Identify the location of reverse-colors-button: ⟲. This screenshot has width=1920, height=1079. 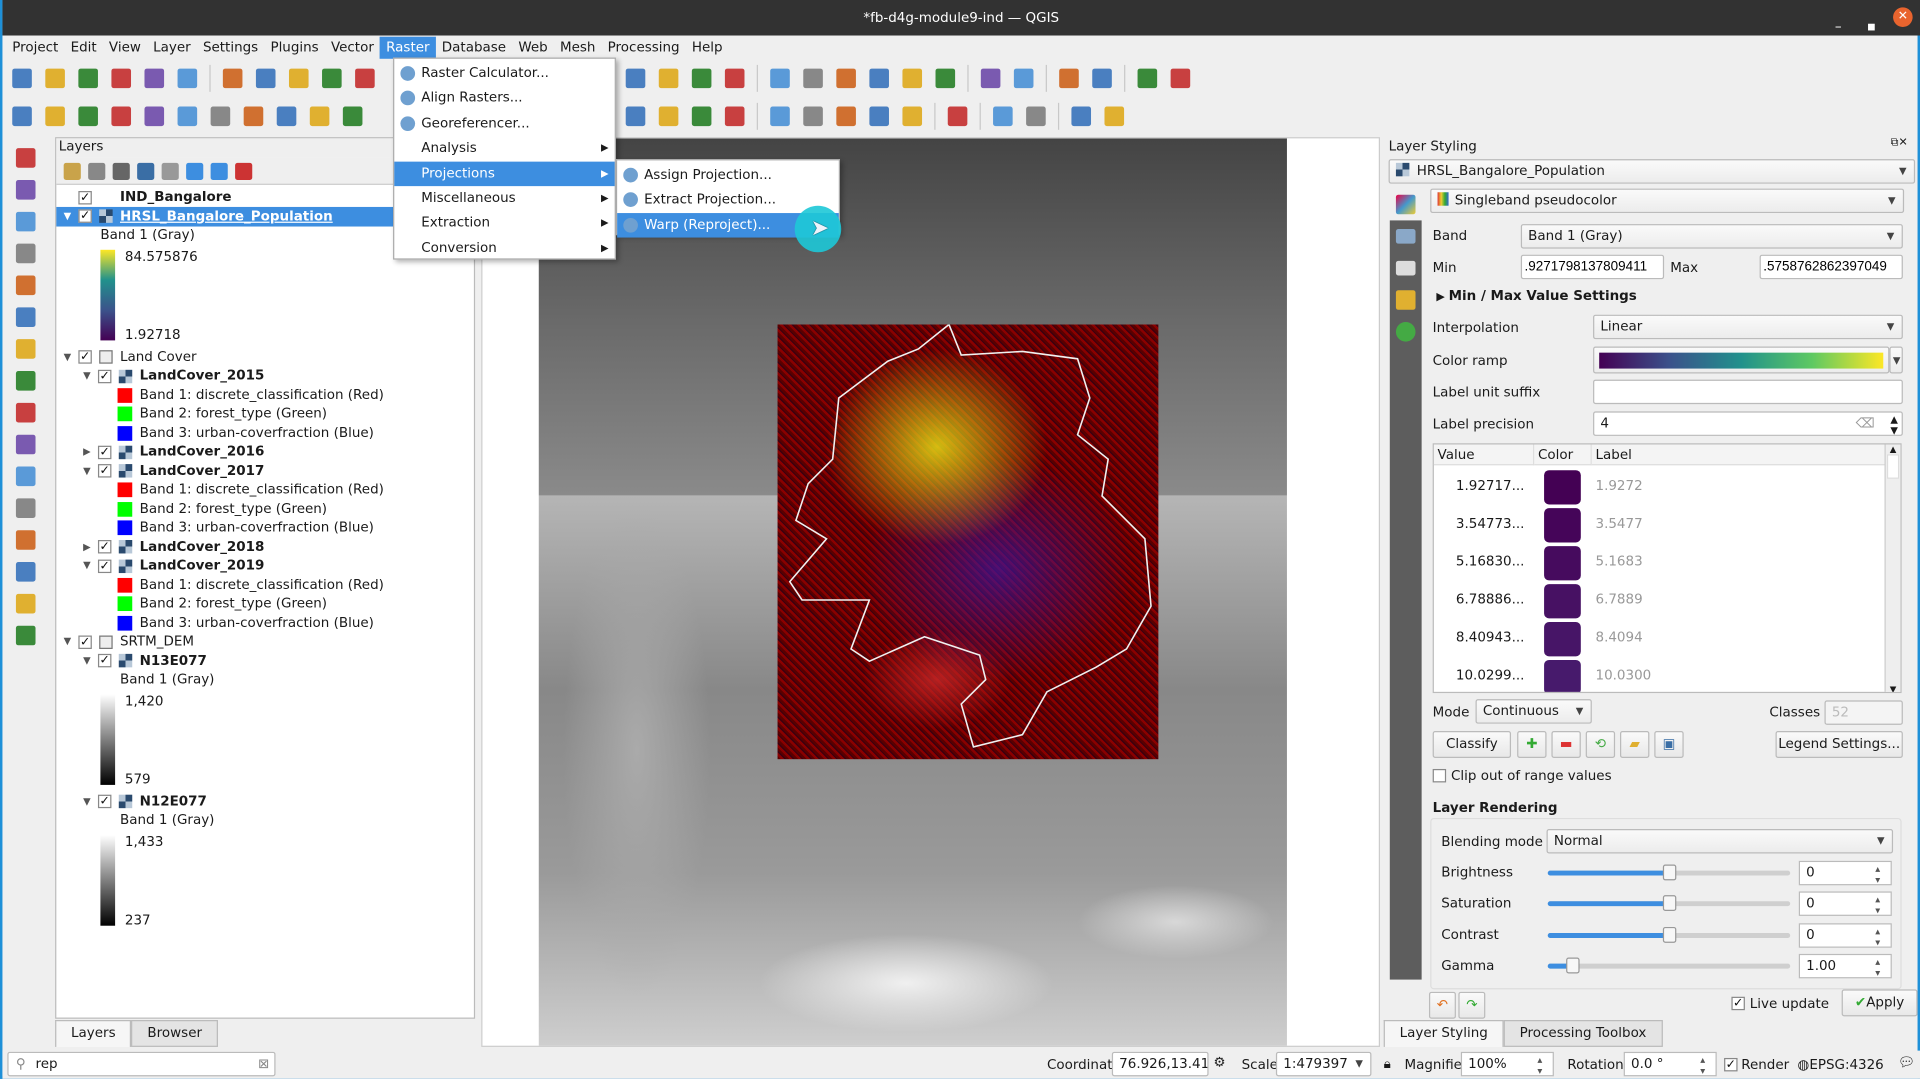
(1600, 744).